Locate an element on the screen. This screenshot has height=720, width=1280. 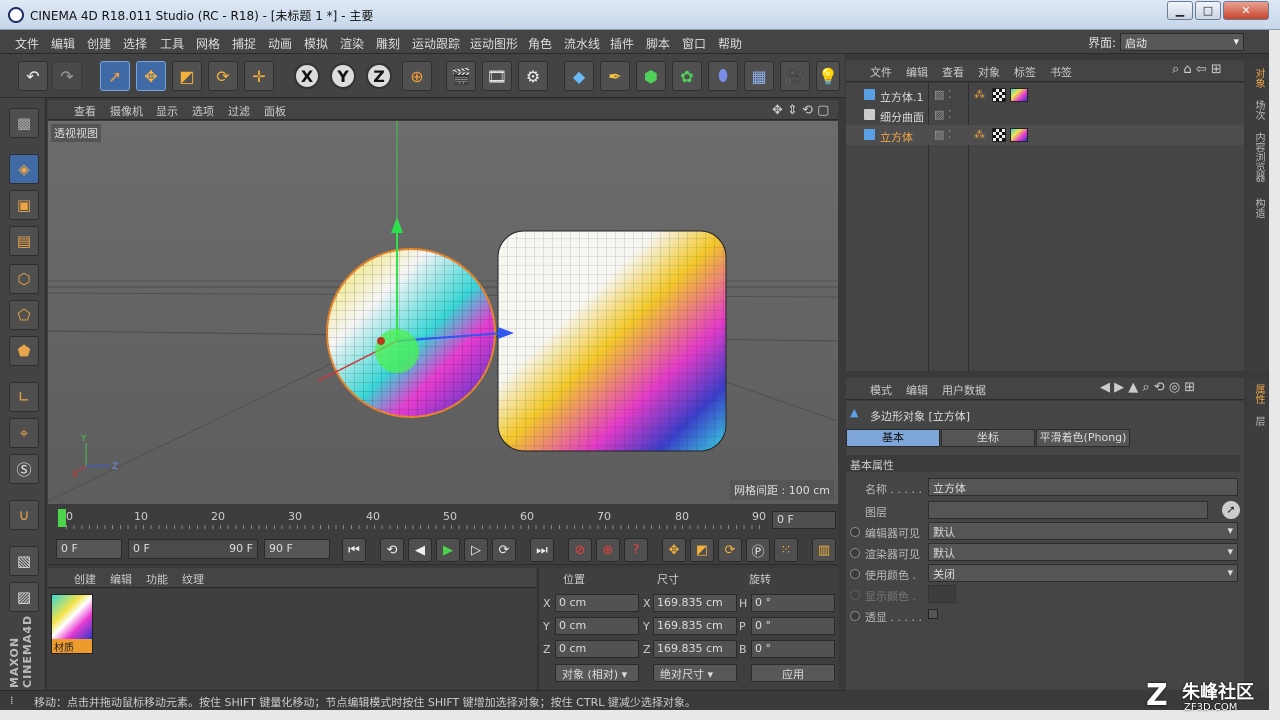
timeline-ruler: 0 10 20 30 40 50 60 70 80 90 0 F is located at coordinates (443, 519).